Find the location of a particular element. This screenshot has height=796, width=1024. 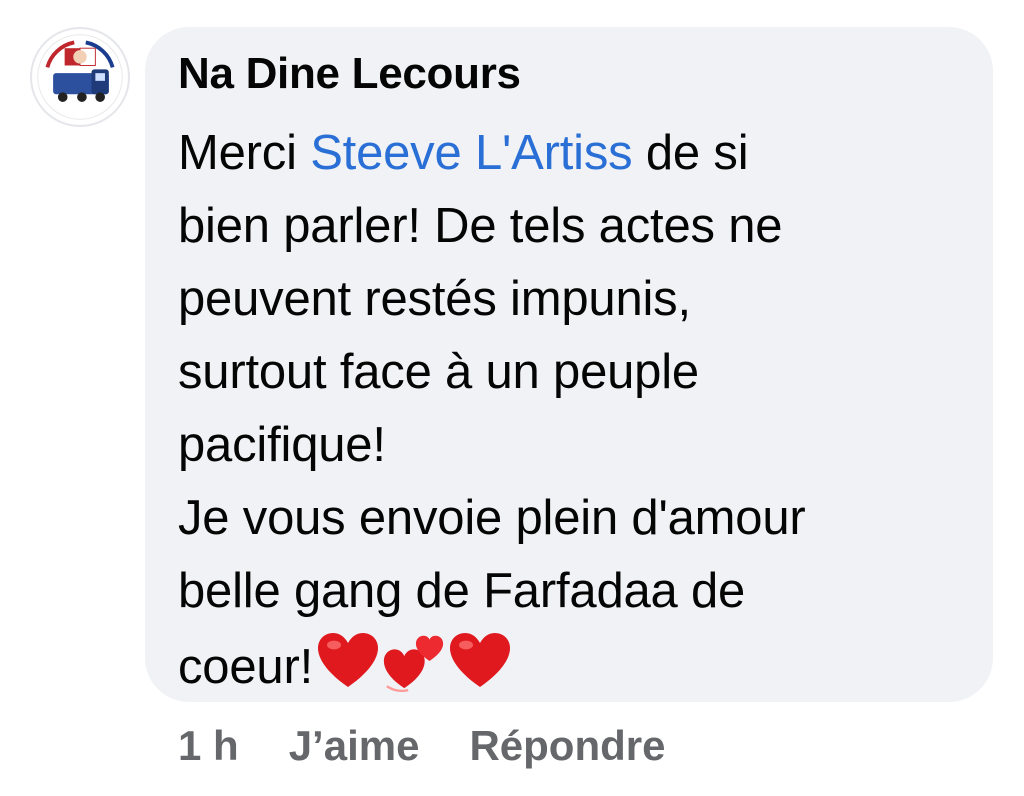

truck-logo-icon is located at coordinates (80, 77).